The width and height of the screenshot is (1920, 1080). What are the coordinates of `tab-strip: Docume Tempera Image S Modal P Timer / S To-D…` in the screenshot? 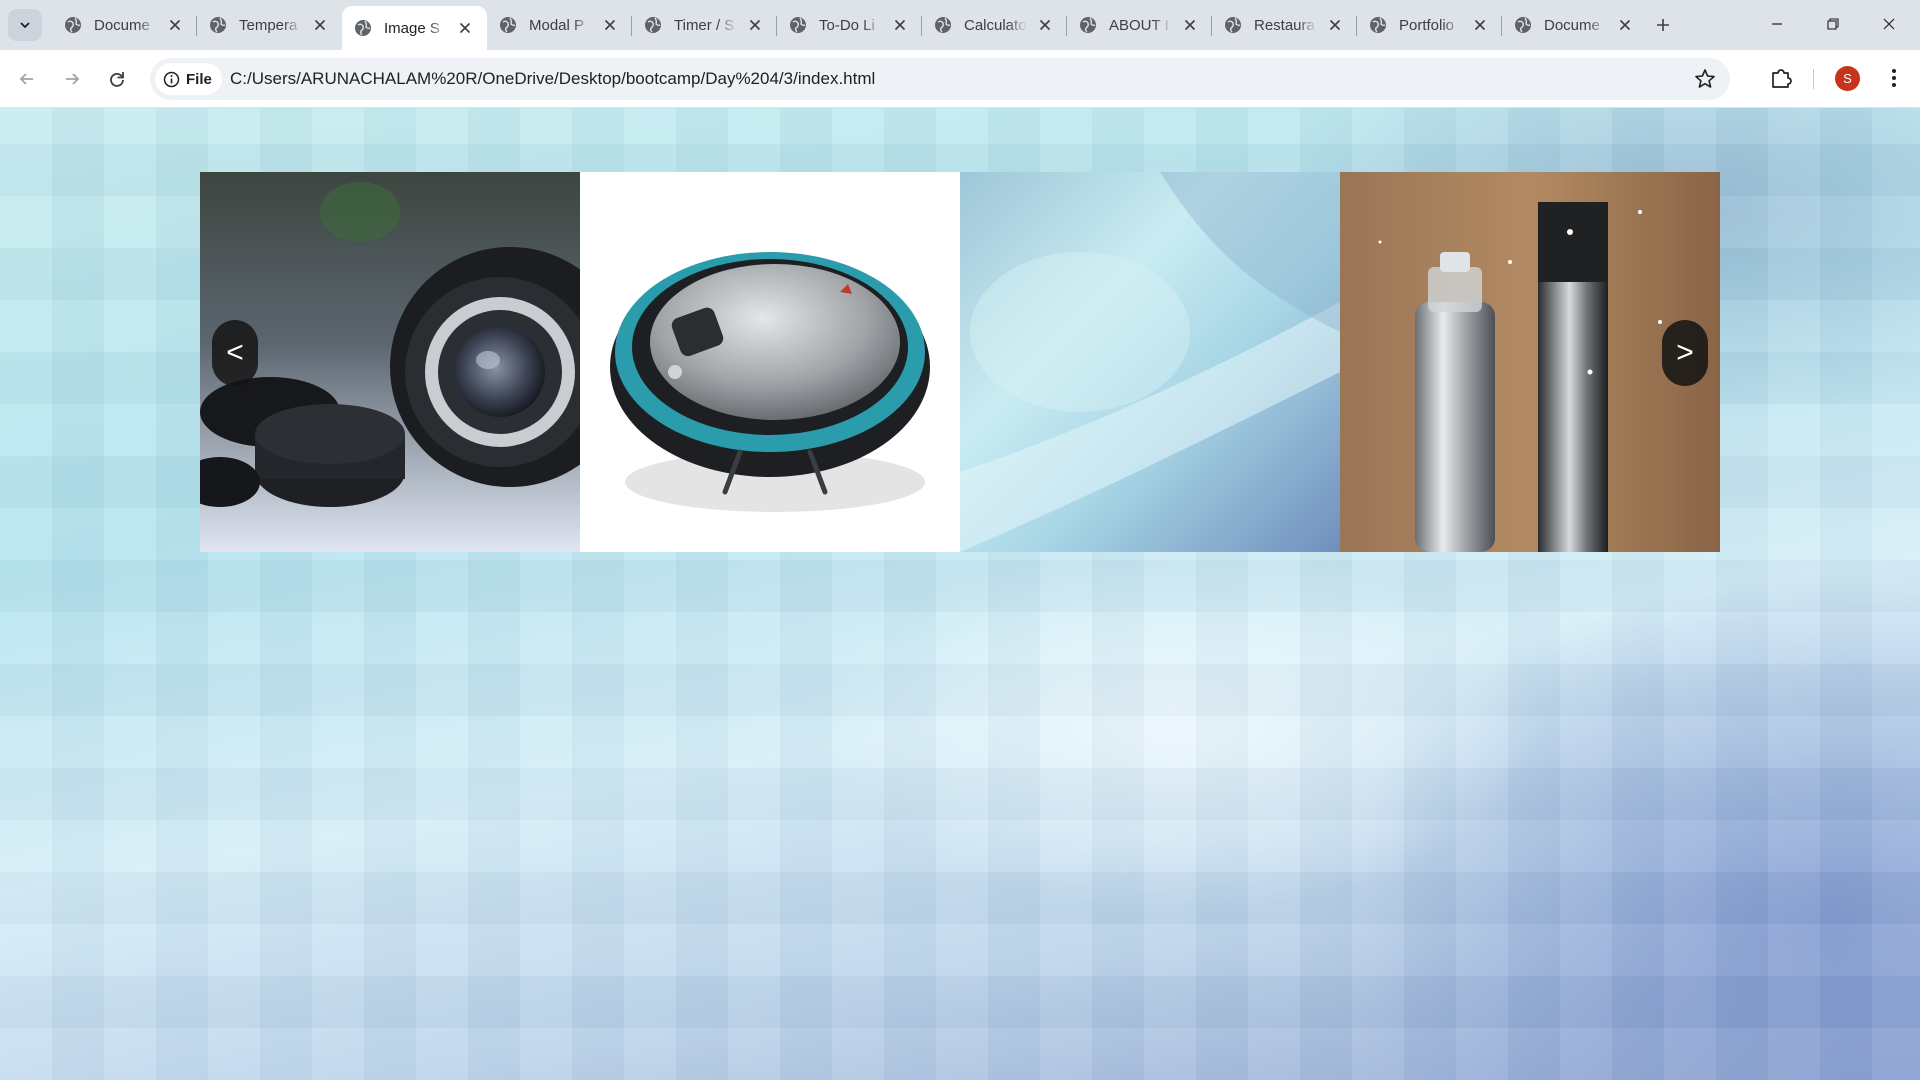 It's located at (960, 25).